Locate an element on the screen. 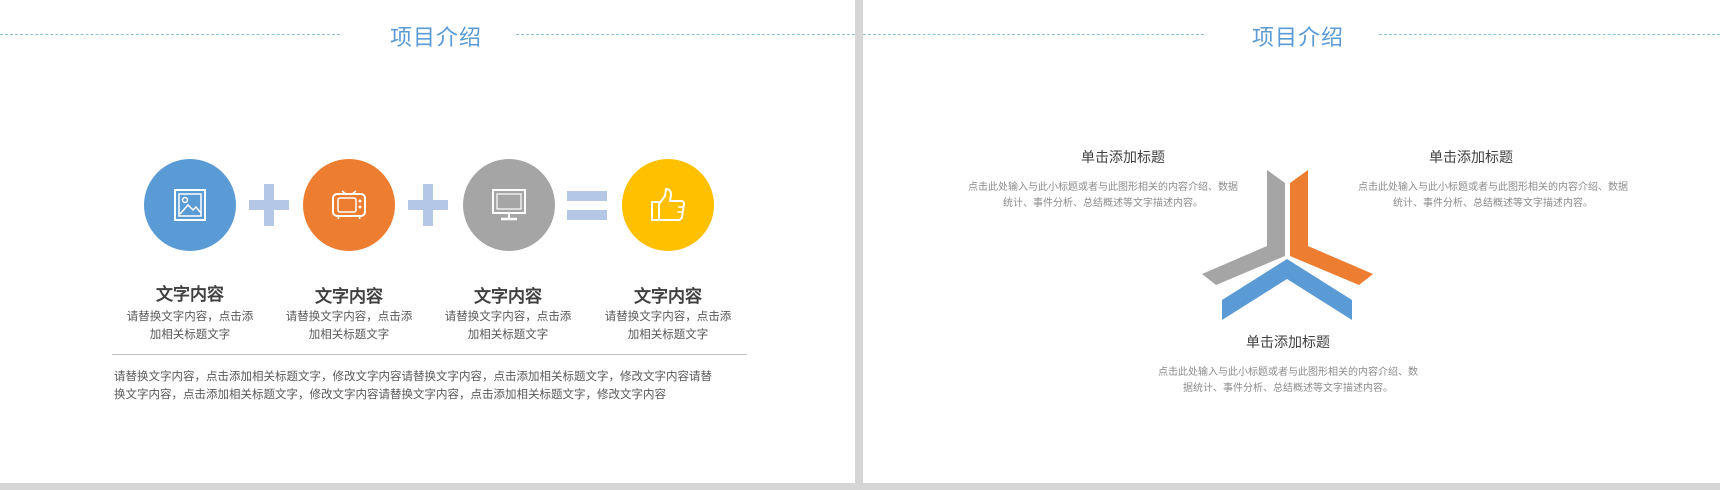 The width and height of the screenshot is (1720, 490). monitor-icon is located at coordinates (509, 205).